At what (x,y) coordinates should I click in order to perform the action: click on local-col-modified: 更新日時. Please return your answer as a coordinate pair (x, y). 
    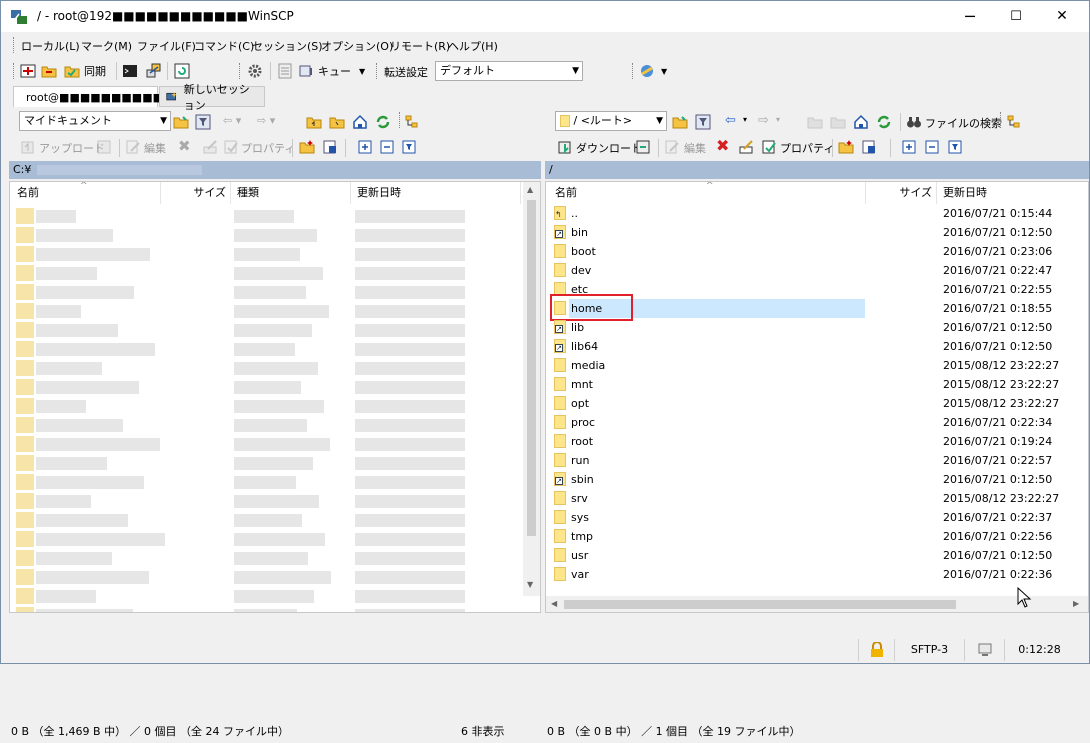
    Looking at the image, I should click on (436, 193).